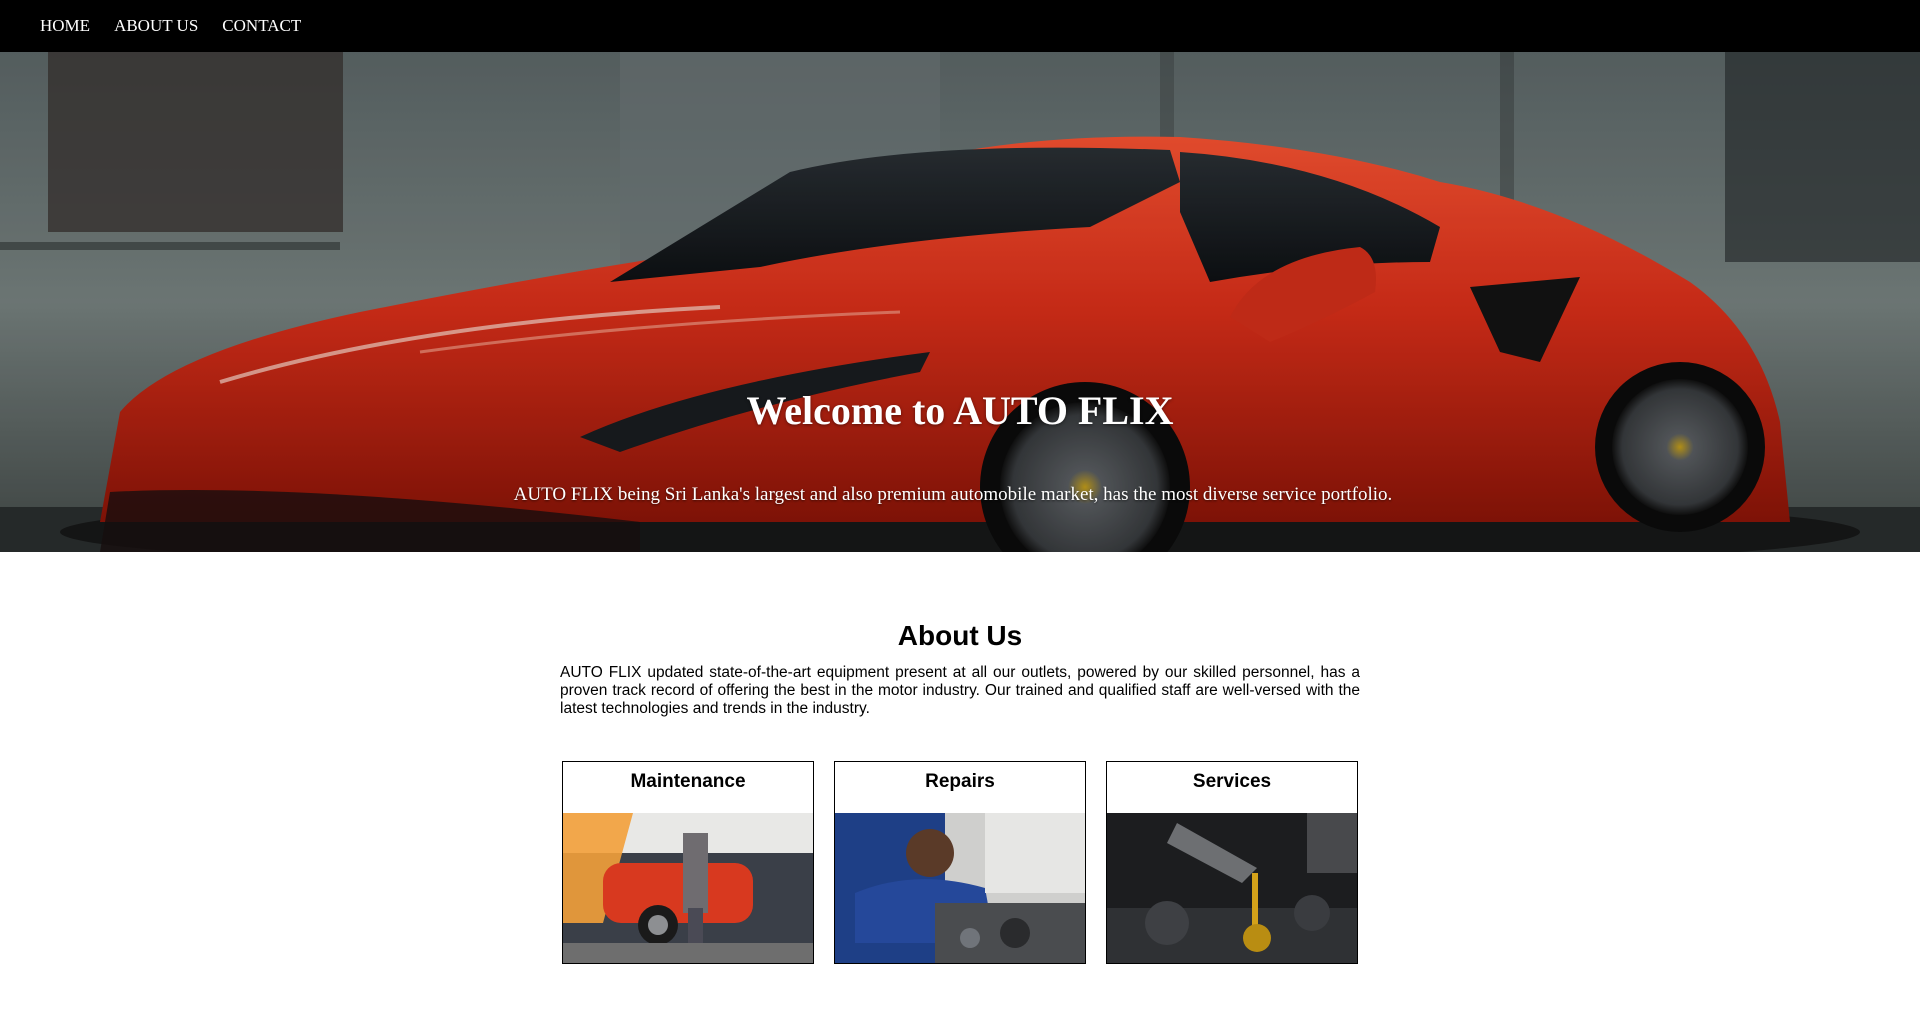 Image resolution: width=1920 pixels, height=1014 pixels. I want to click on nav-home-link: HOME, so click(65, 26).